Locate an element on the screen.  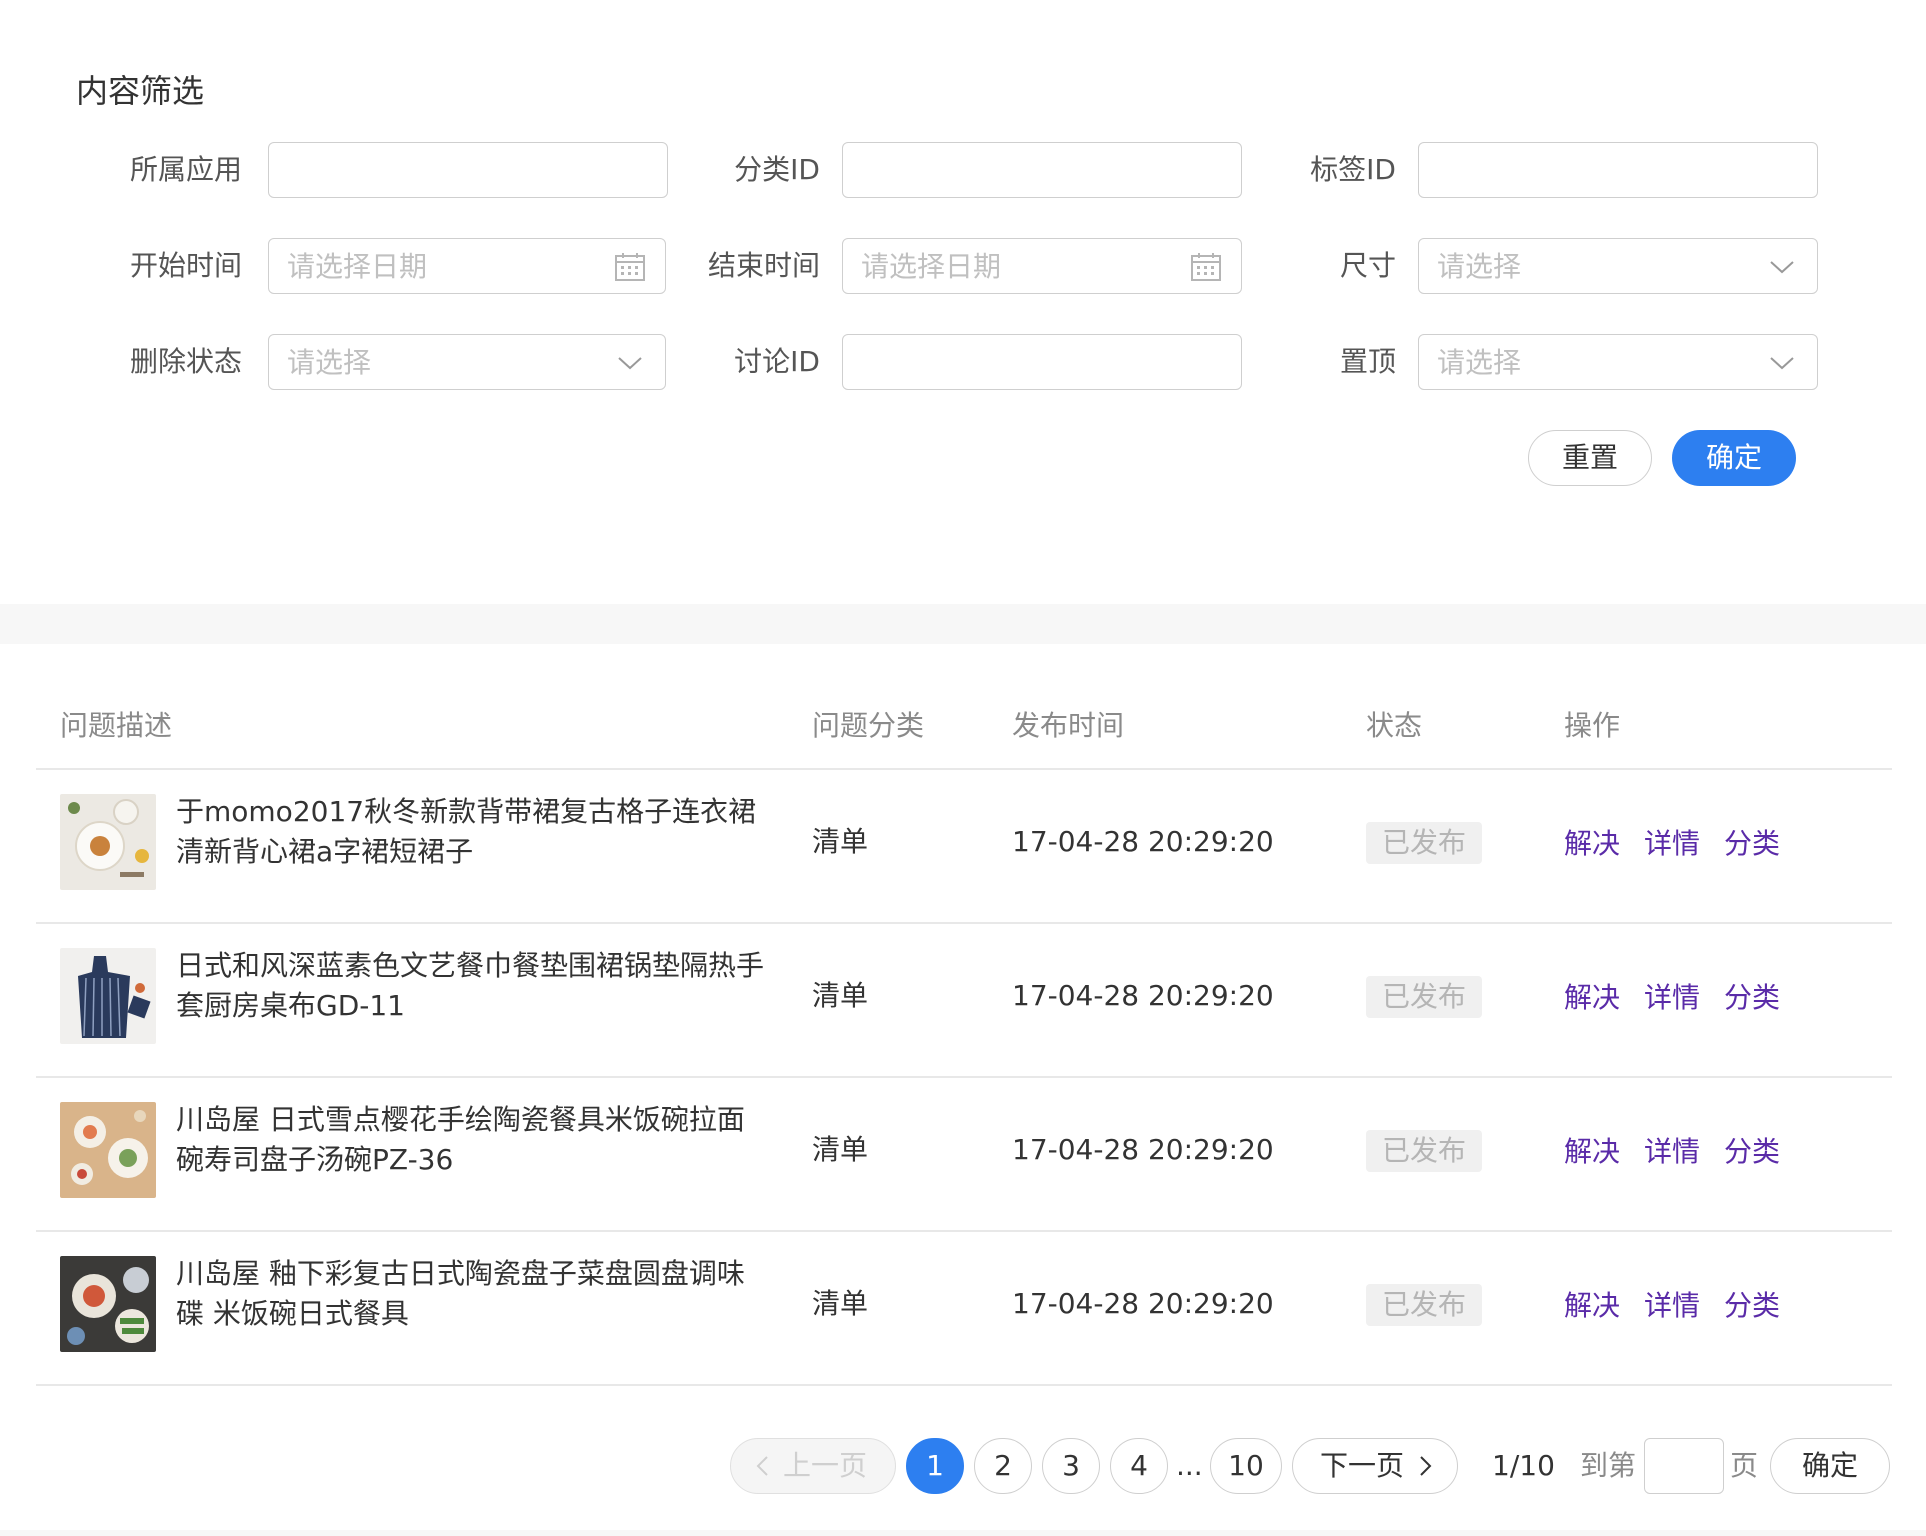
goto-confirm-button: 确定 is located at coordinates (1830, 1466).